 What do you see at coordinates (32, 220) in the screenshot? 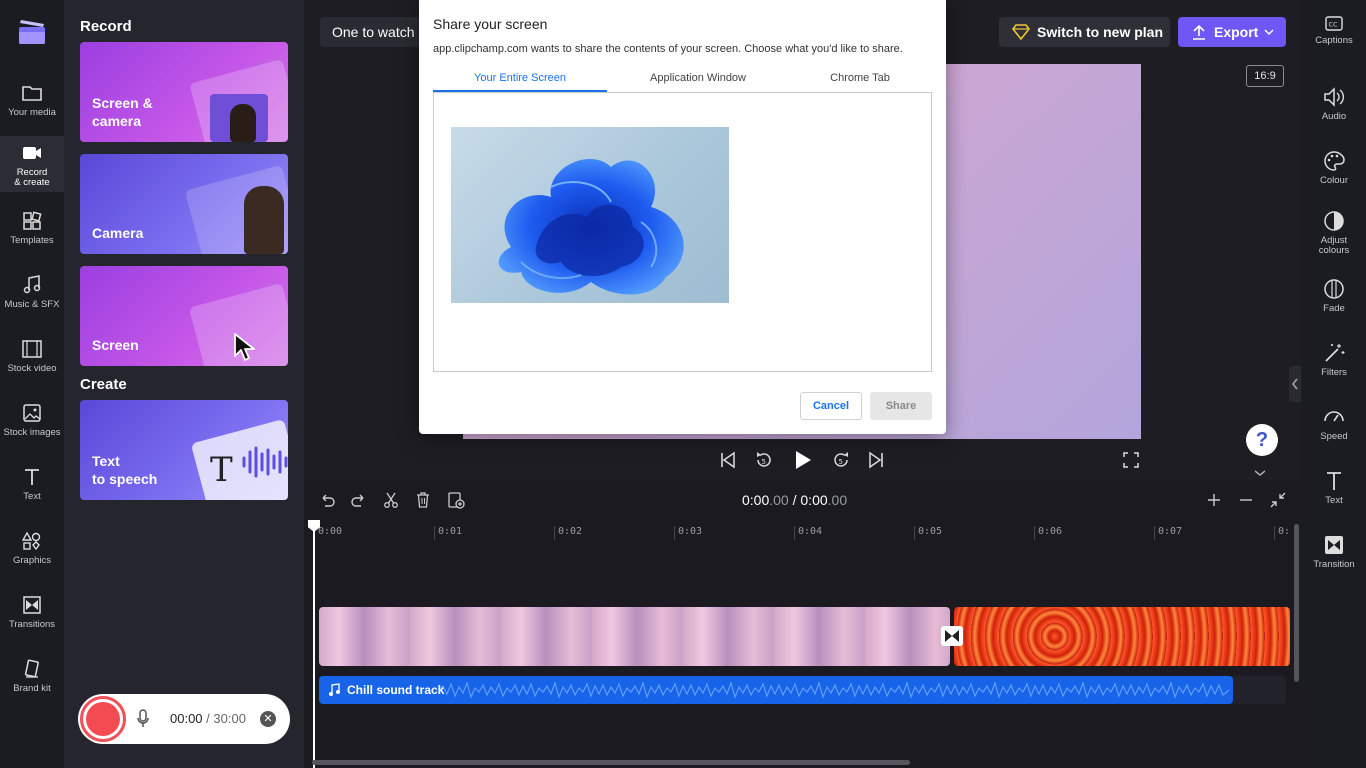
I see `templates-icon` at bounding box center [32, 220].